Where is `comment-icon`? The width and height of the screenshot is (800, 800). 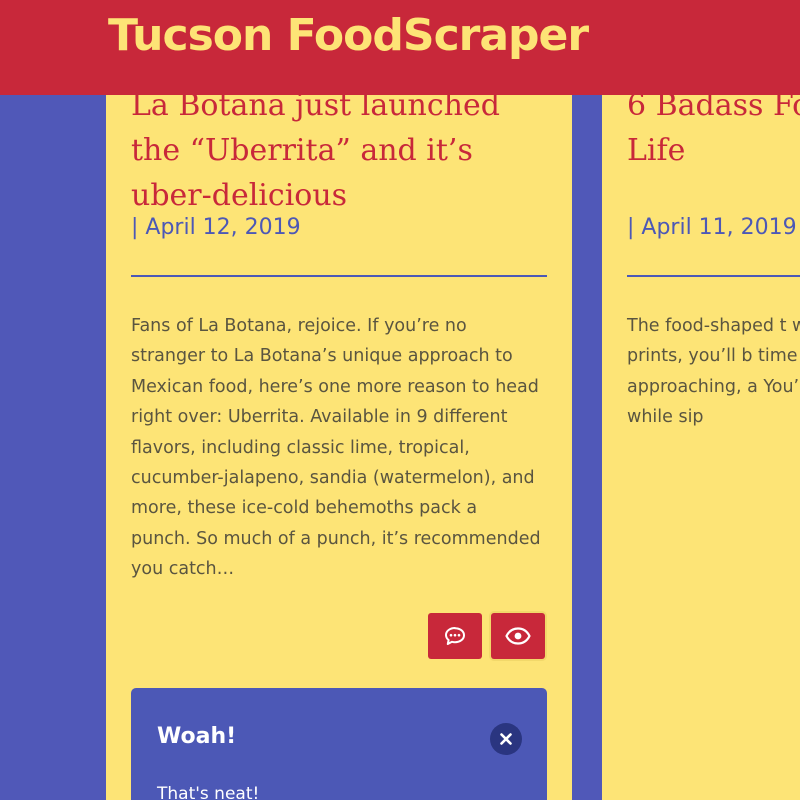 comment-icon is located at coordinates (455, 636).